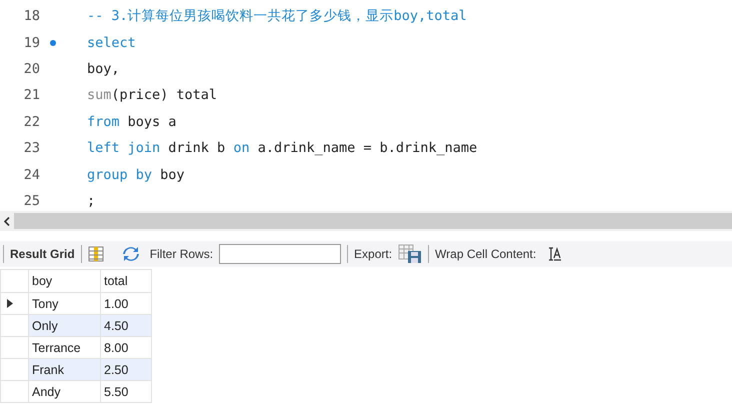 The image size is (732, 420). What do you see at coordinates (485, 254) in the screenshot?
I see `wrap-cell-content-label: Wrap Cell Content:` at bounding box center [485, 254].